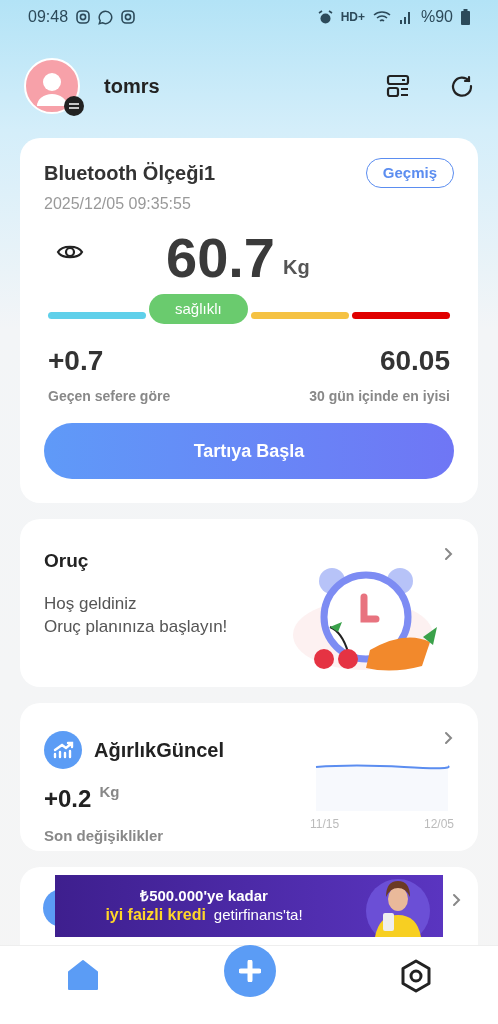 Image resolution: width=498 pixels, height=1024 pixels. I want to click on ad-banner: ₺500.000'ye kadar iyi faizli kredi getirfinans'ta!, so click(249, 906).